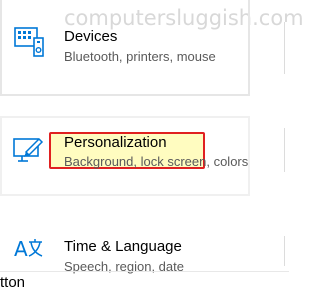  I want to click on devices-title: Devices, so click(91, 36).